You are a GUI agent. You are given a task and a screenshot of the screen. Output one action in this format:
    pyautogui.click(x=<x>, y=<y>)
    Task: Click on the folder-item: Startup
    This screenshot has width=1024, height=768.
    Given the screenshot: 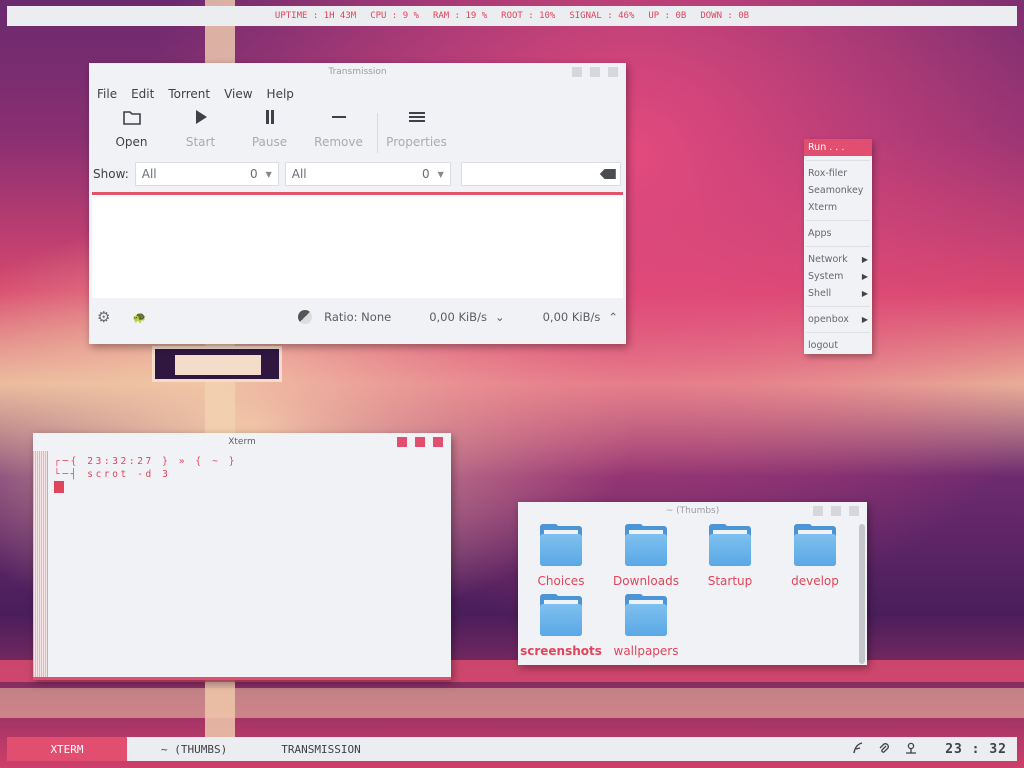 What is the action you would take?
    pyautogui.click(x=730, y=556)
    